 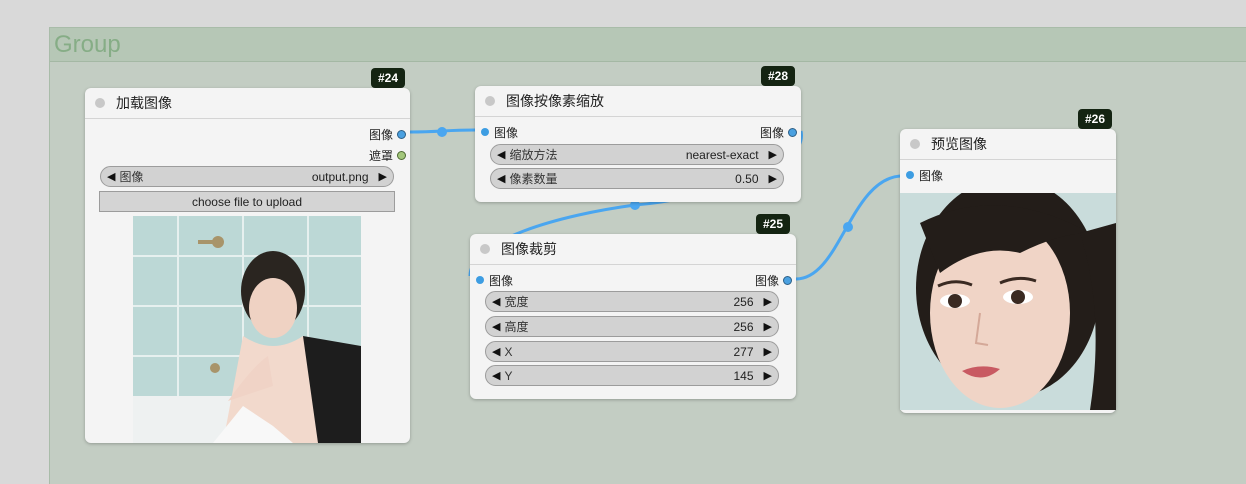 What do you see at coordinates (516, 302) in the screenshot?
I see `widget-label: 宽度` at bounding box center [516, 302].